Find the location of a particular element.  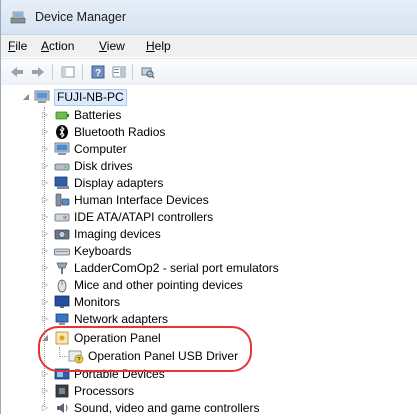

battery-icon is located at coordinates (62, 115).